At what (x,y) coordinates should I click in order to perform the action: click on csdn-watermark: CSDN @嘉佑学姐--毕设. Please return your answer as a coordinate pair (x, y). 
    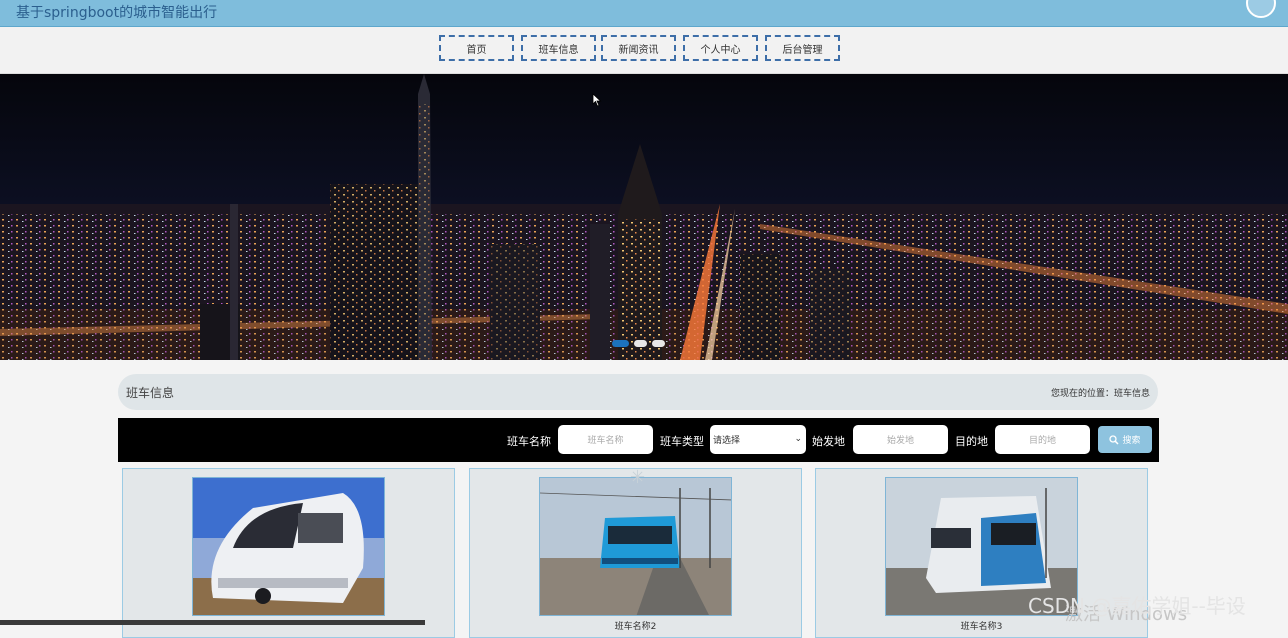
    Looking at the image, I should click on (1137, 606).